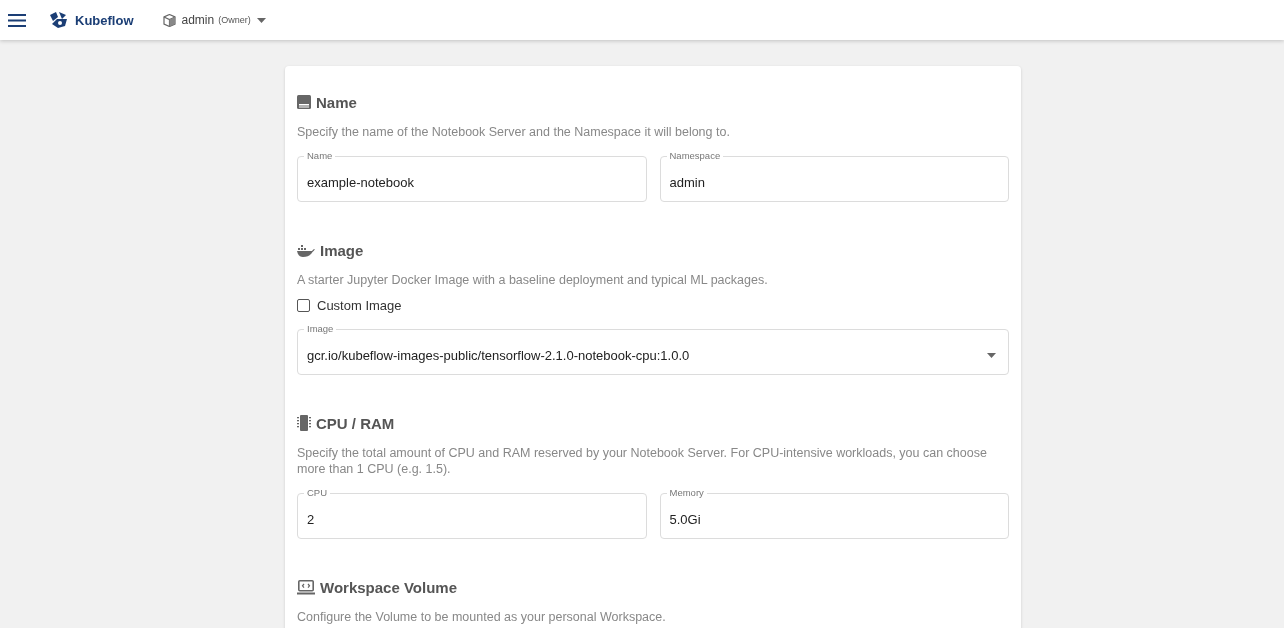 The width and height of the screenshot is (1284, 628). What do you see at coordinates (311, 519) in the screenshot?
I see `input-value: 2` at bounding box center [311, 519].